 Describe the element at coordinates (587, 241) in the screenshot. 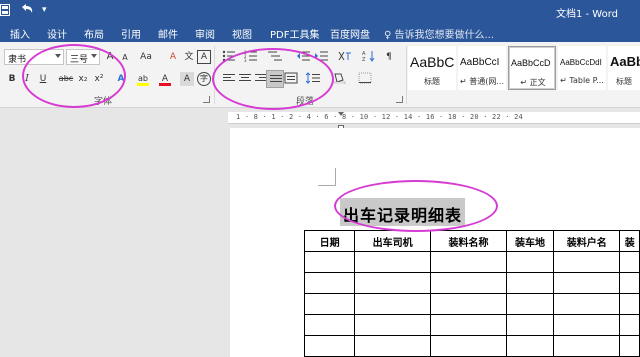

I see `header-material-account: 装料户名` at that location.